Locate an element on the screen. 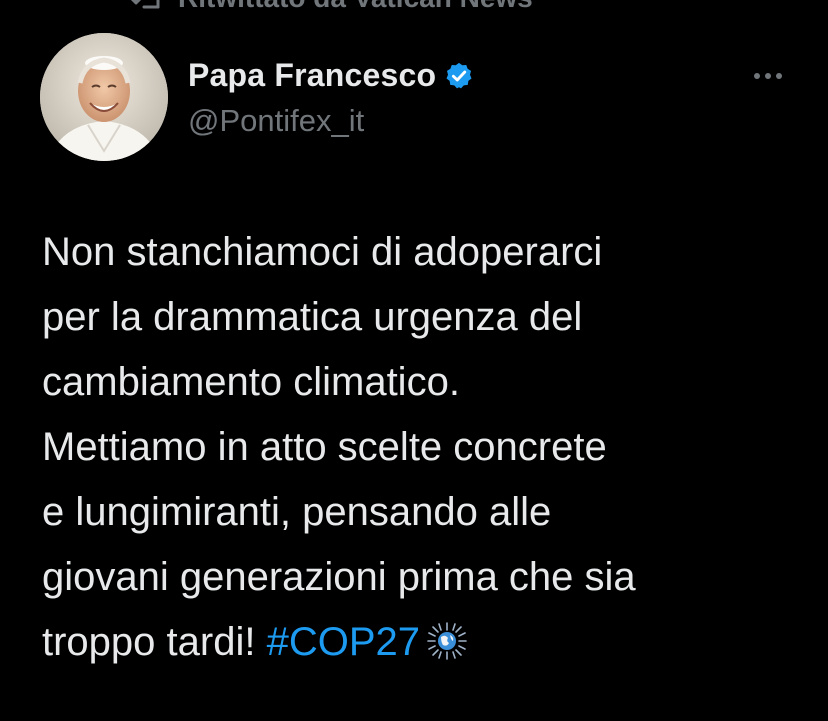  retweet-icon is located at coordinates (145, 4).